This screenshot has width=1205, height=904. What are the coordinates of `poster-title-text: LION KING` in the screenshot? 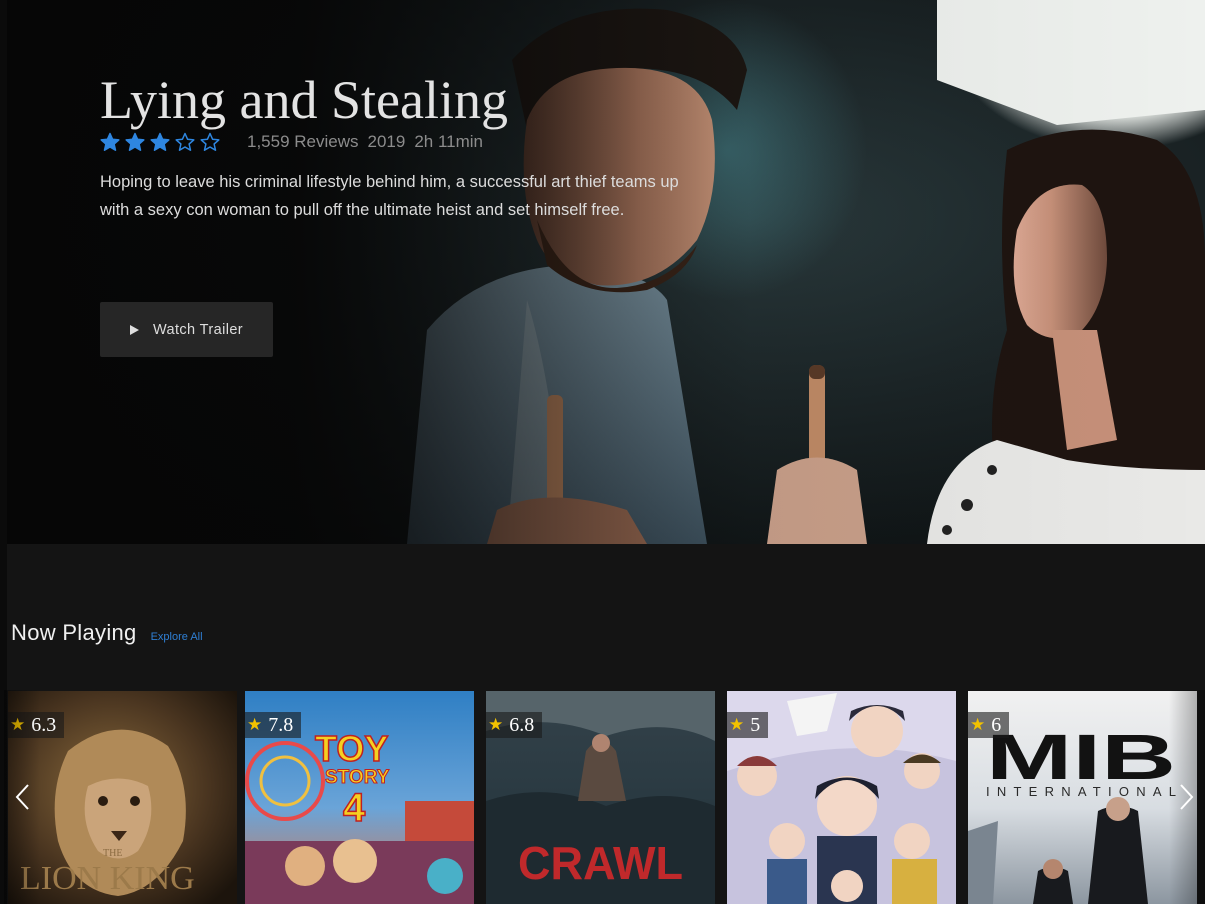 It's located at (107, 878).